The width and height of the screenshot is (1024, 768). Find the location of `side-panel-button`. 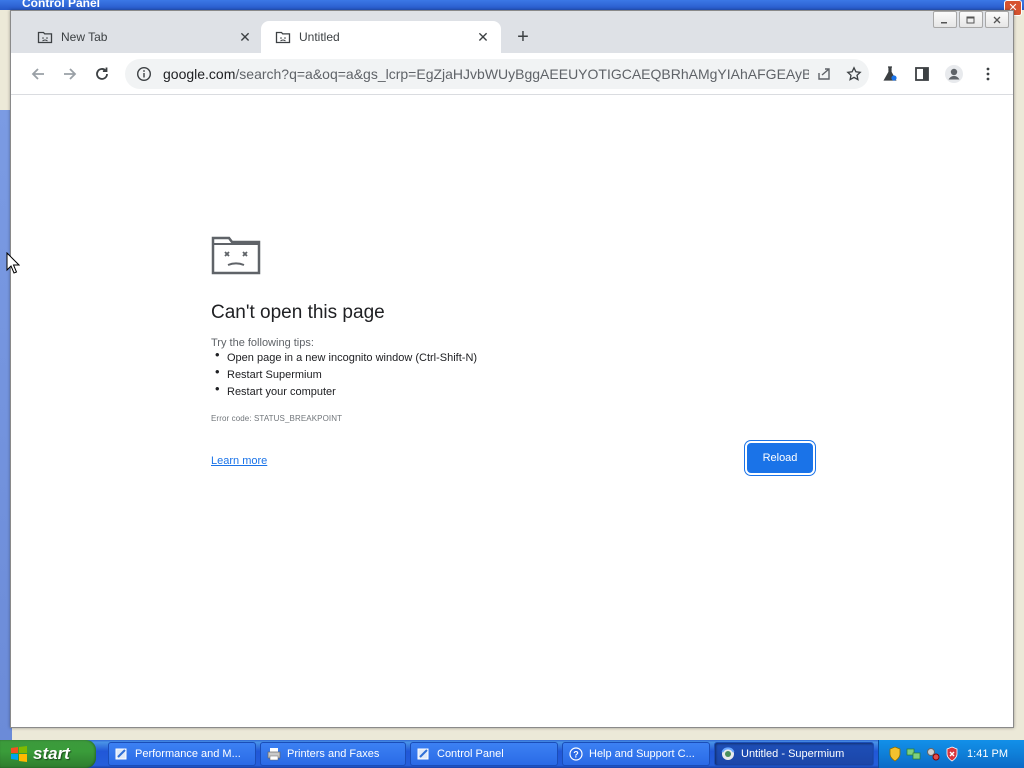

side-panel-button is located at coordinates (922, 74).